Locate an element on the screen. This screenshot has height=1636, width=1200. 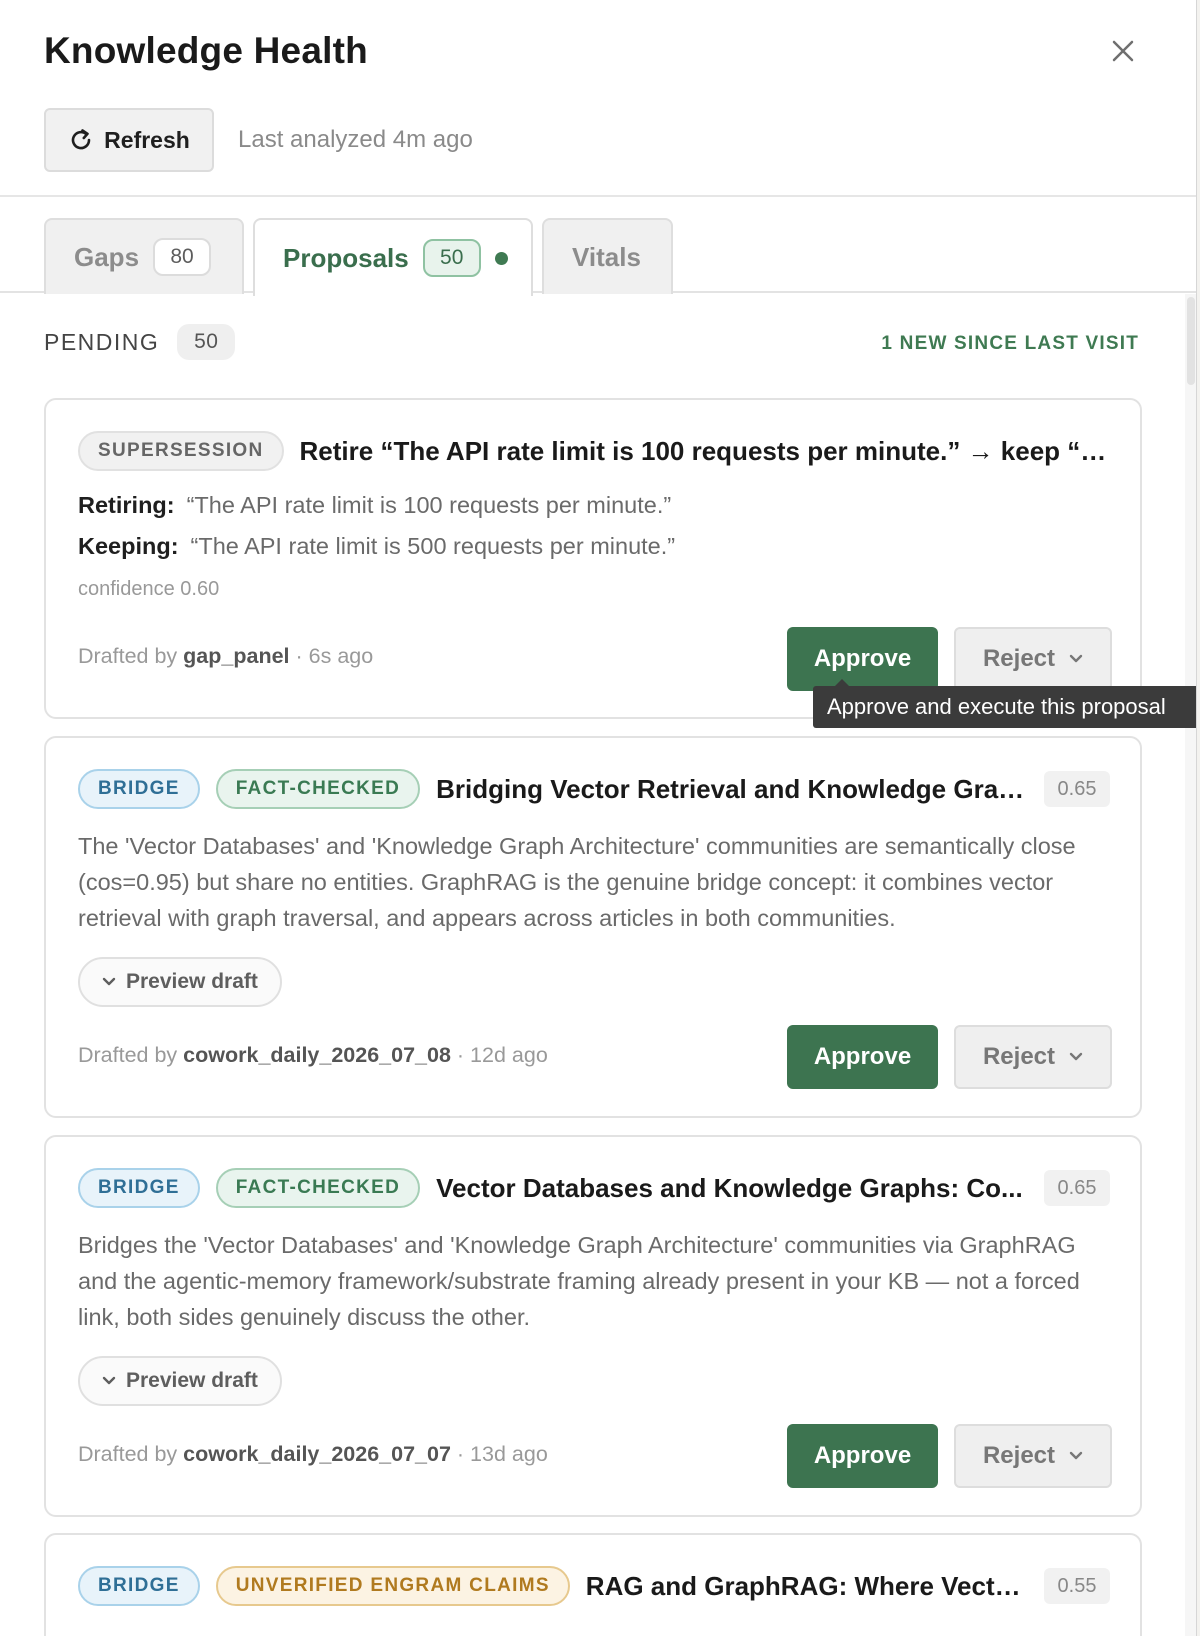
close-icon is located at coordinates (1123, 51).